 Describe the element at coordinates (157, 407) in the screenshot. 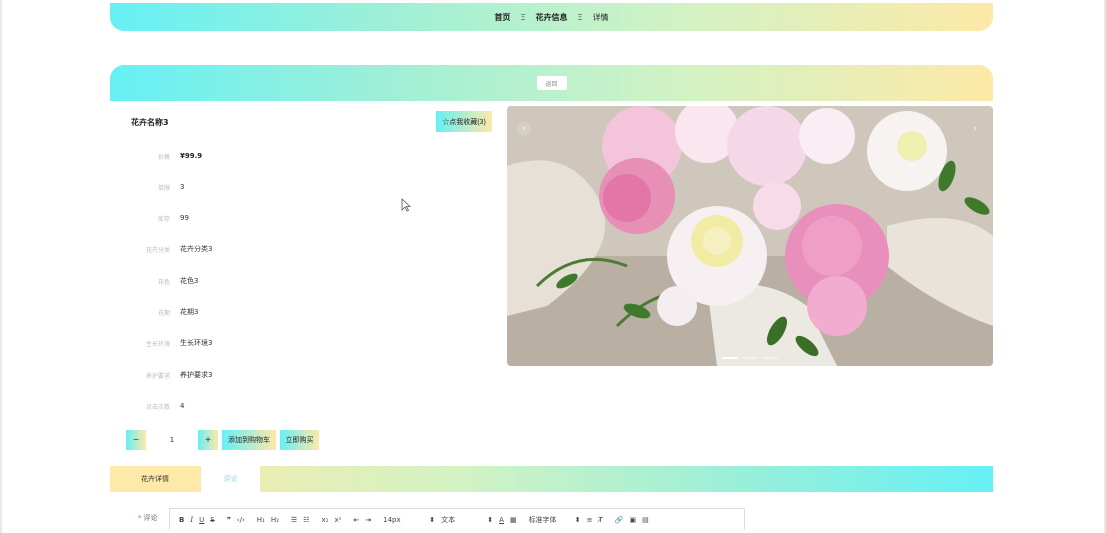

I see `attr-label: 点击次数` at that location.